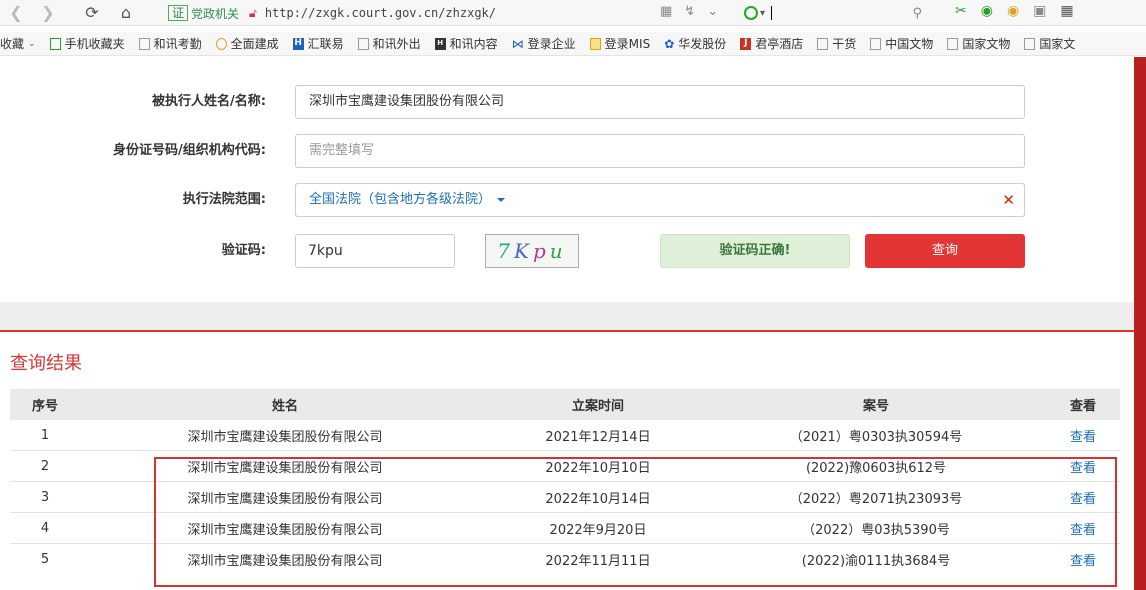 The width and height of the screenshot is (1146, 590). What do you see at coordinates (1049, 43) in the screenshot?
I see `bookmark-item: 国家文` at bounding box center [1049, 43].